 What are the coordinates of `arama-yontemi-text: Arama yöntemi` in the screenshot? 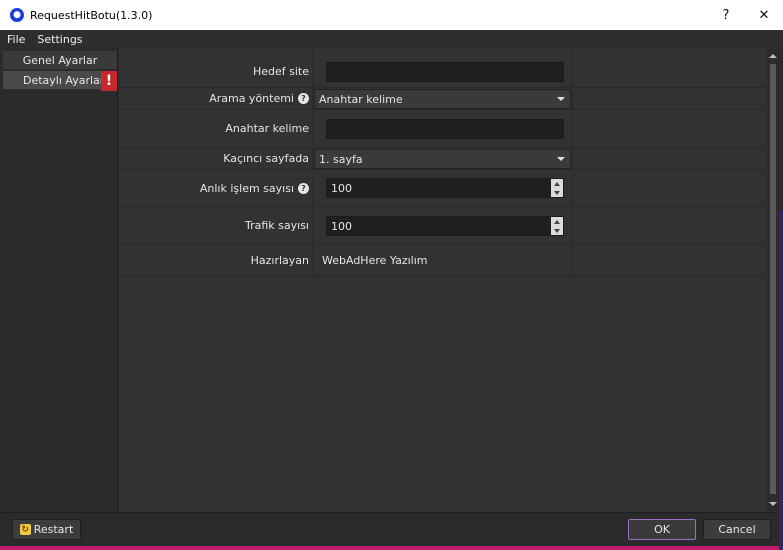 It's located at (251, 98).